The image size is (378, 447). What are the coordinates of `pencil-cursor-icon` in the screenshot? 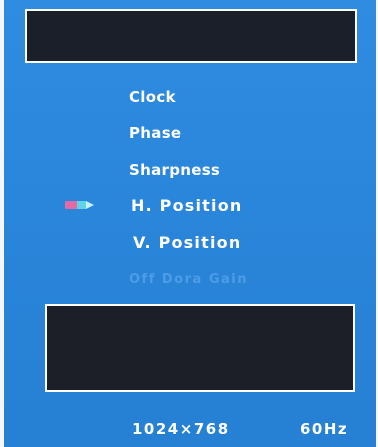 It's located at (79, 205).